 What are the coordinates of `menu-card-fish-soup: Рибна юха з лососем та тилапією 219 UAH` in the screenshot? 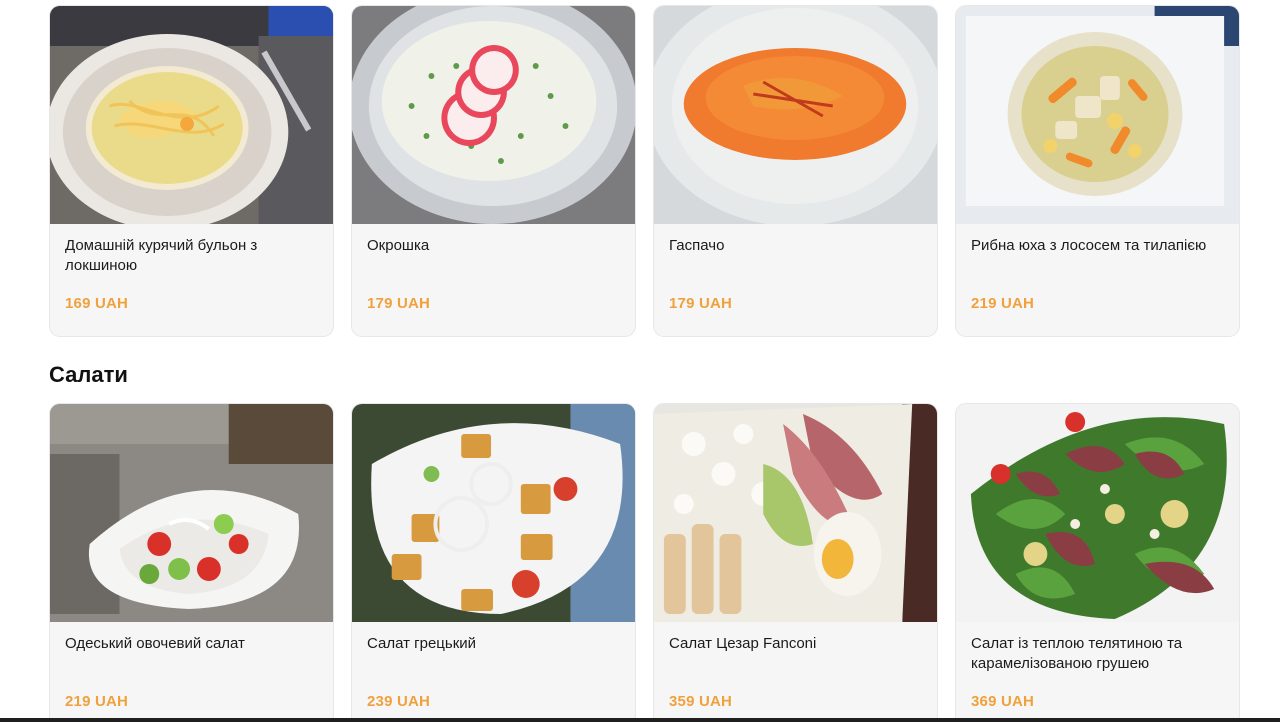 It's located at (1097, 171).